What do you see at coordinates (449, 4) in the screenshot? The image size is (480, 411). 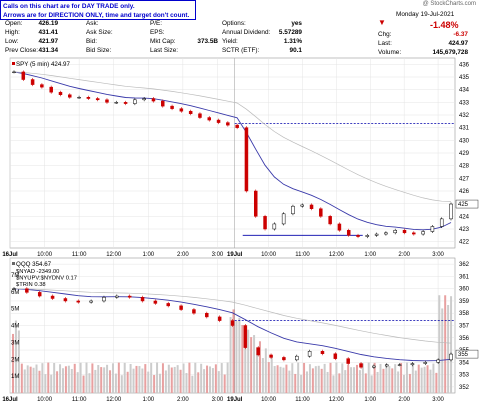 I see `brand-watermark: @ StockCharts.com` at bounding box center [449, 4].